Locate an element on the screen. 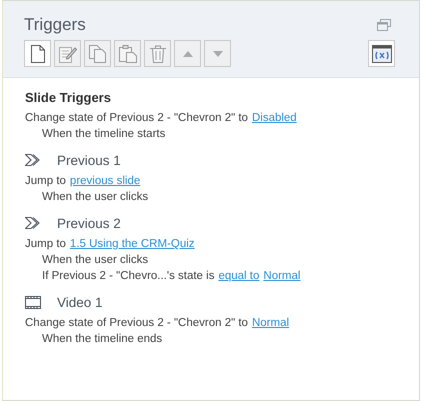 Image resolution: width=424 pixels, height=401 pixels. restore-icon is located at coordinates (384, 25).